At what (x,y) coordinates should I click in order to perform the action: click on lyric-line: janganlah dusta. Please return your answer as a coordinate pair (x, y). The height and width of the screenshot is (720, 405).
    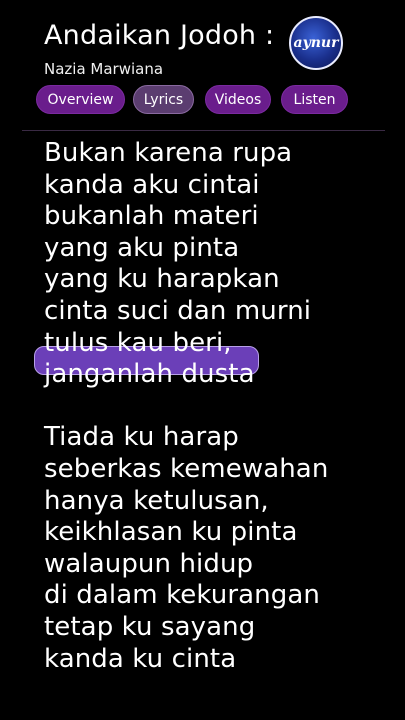
    Looking at the image, I should click on (149, 374).